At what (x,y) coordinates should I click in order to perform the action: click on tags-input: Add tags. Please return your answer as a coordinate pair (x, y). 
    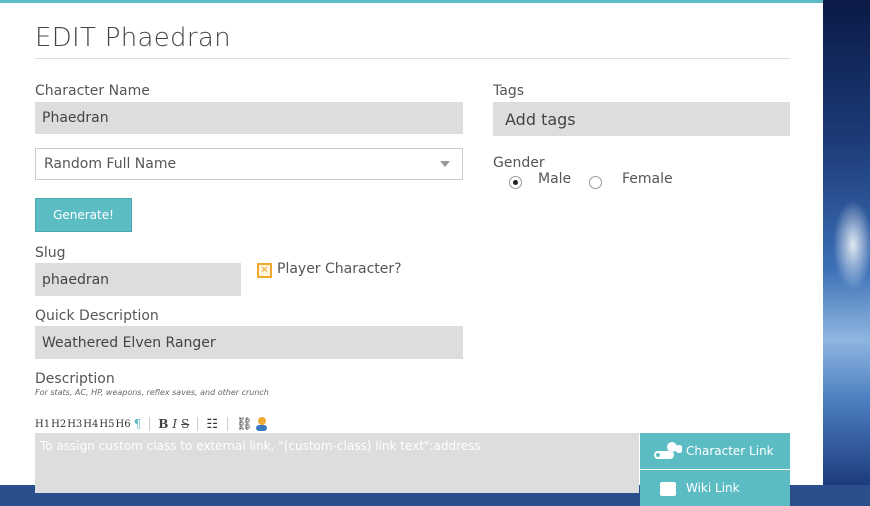
    Looking at the image, I should click on (641, 119).